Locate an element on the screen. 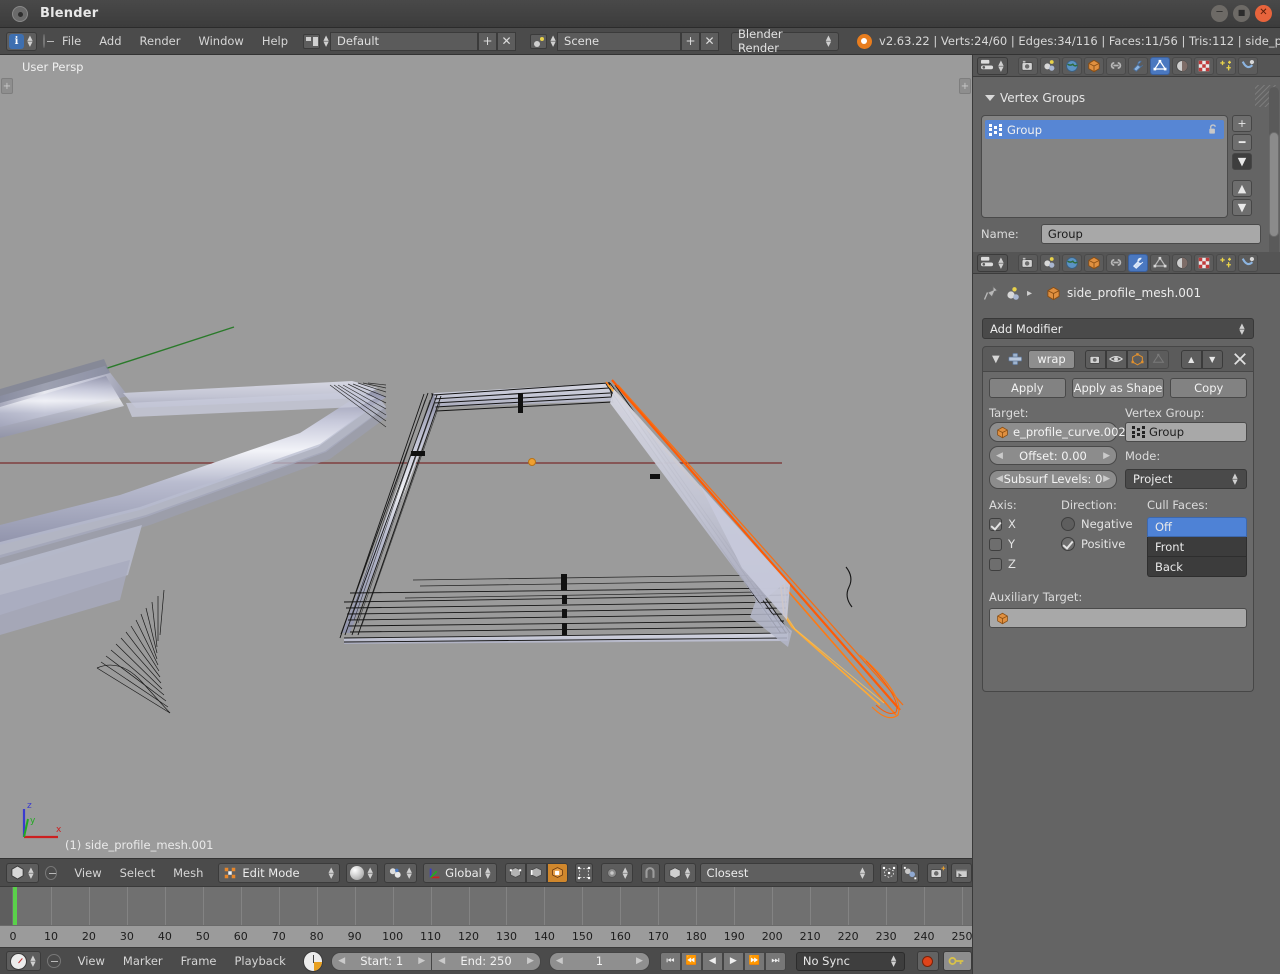  magnet-icon is located at coordinates (650, 872).